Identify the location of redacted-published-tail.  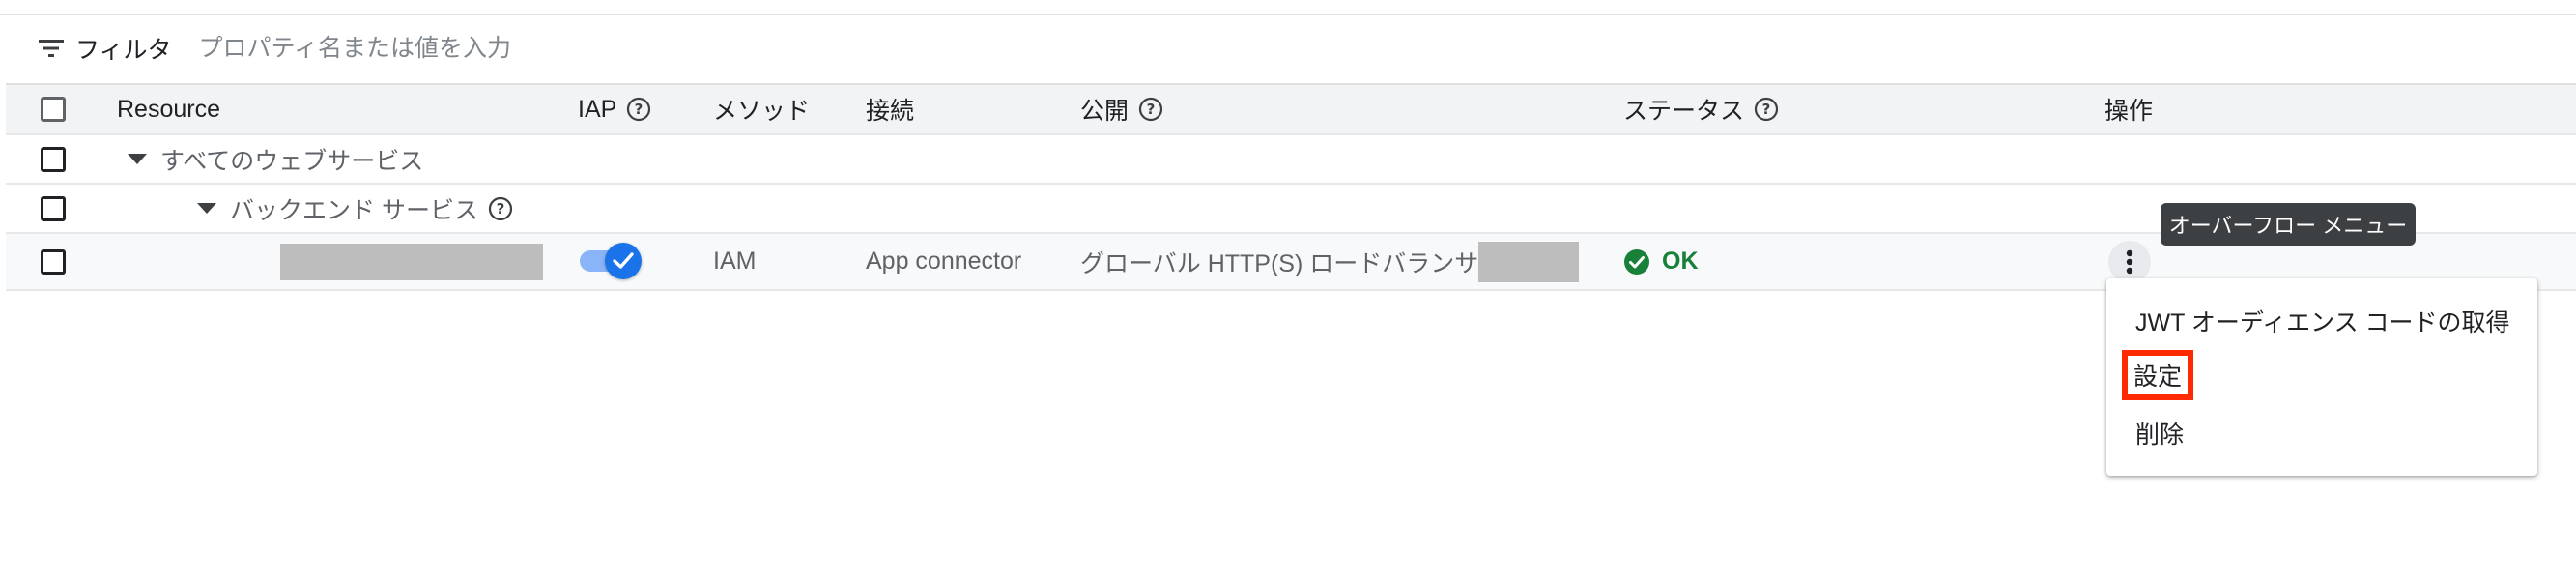
(1529, 262).